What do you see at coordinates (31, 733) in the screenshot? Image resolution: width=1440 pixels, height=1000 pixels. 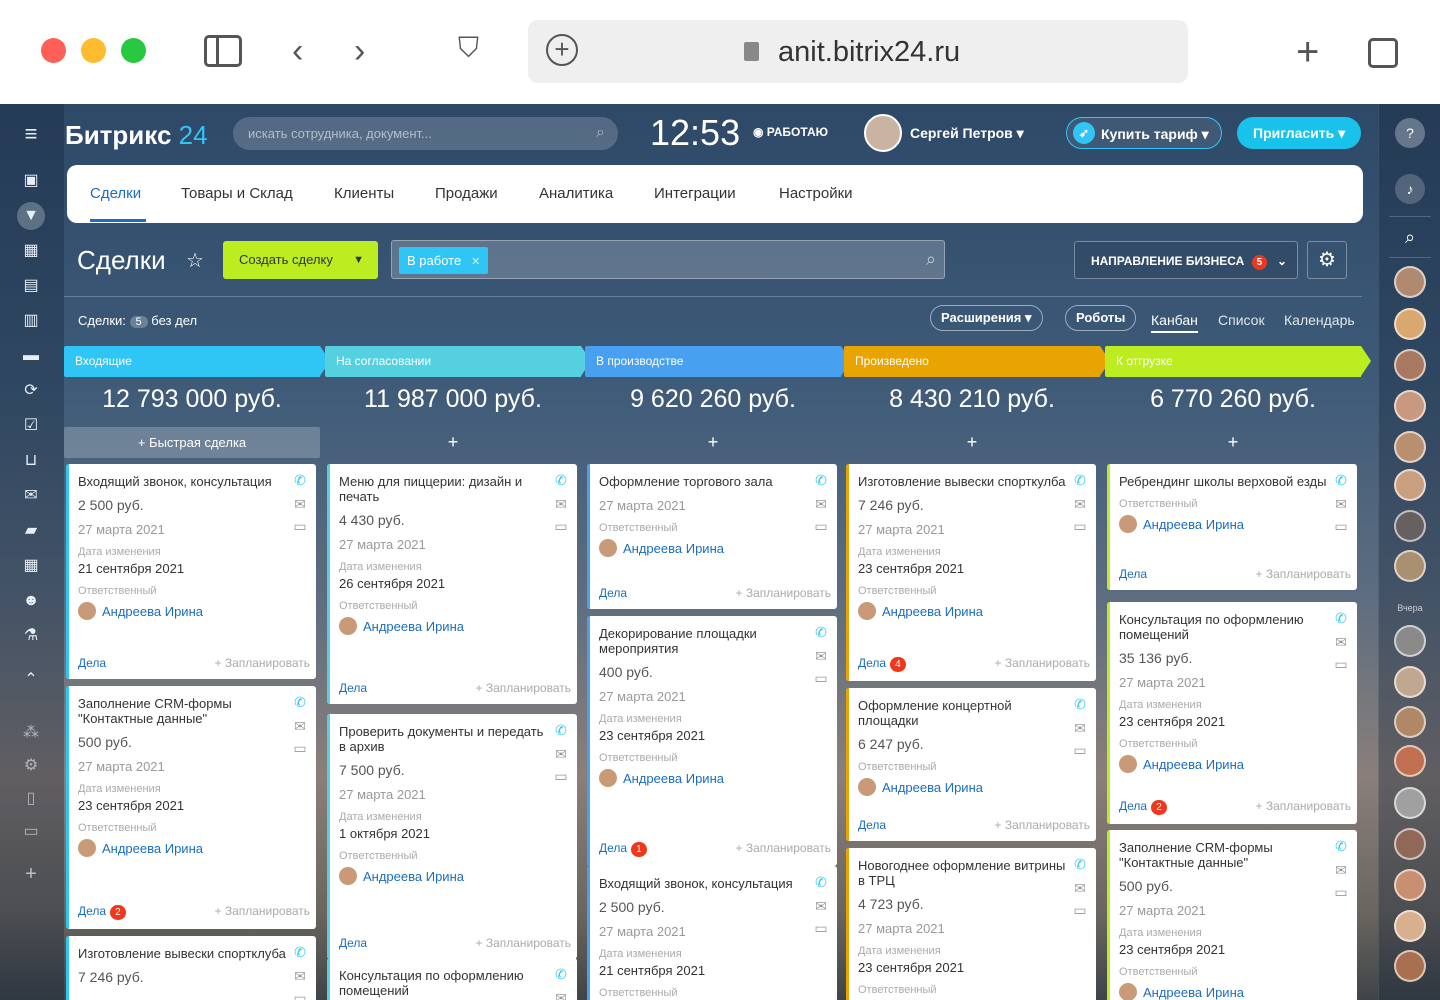 I see `sitemap-icon: ⁂` at bounding box center [31, 733].